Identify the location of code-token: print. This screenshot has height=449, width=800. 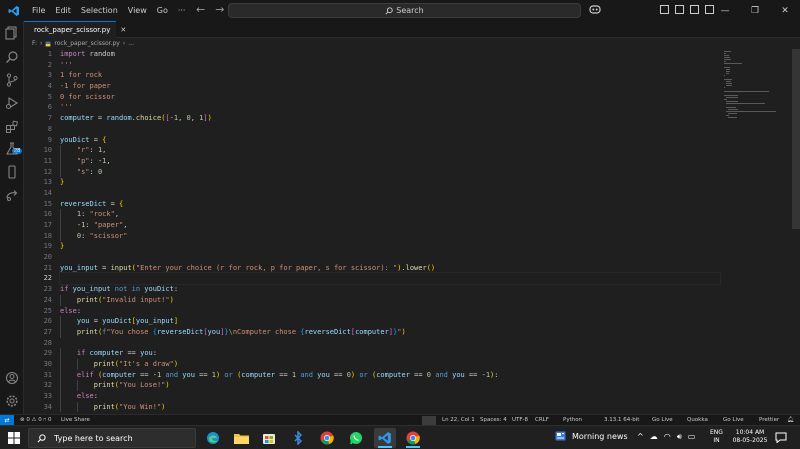
(87, 331).